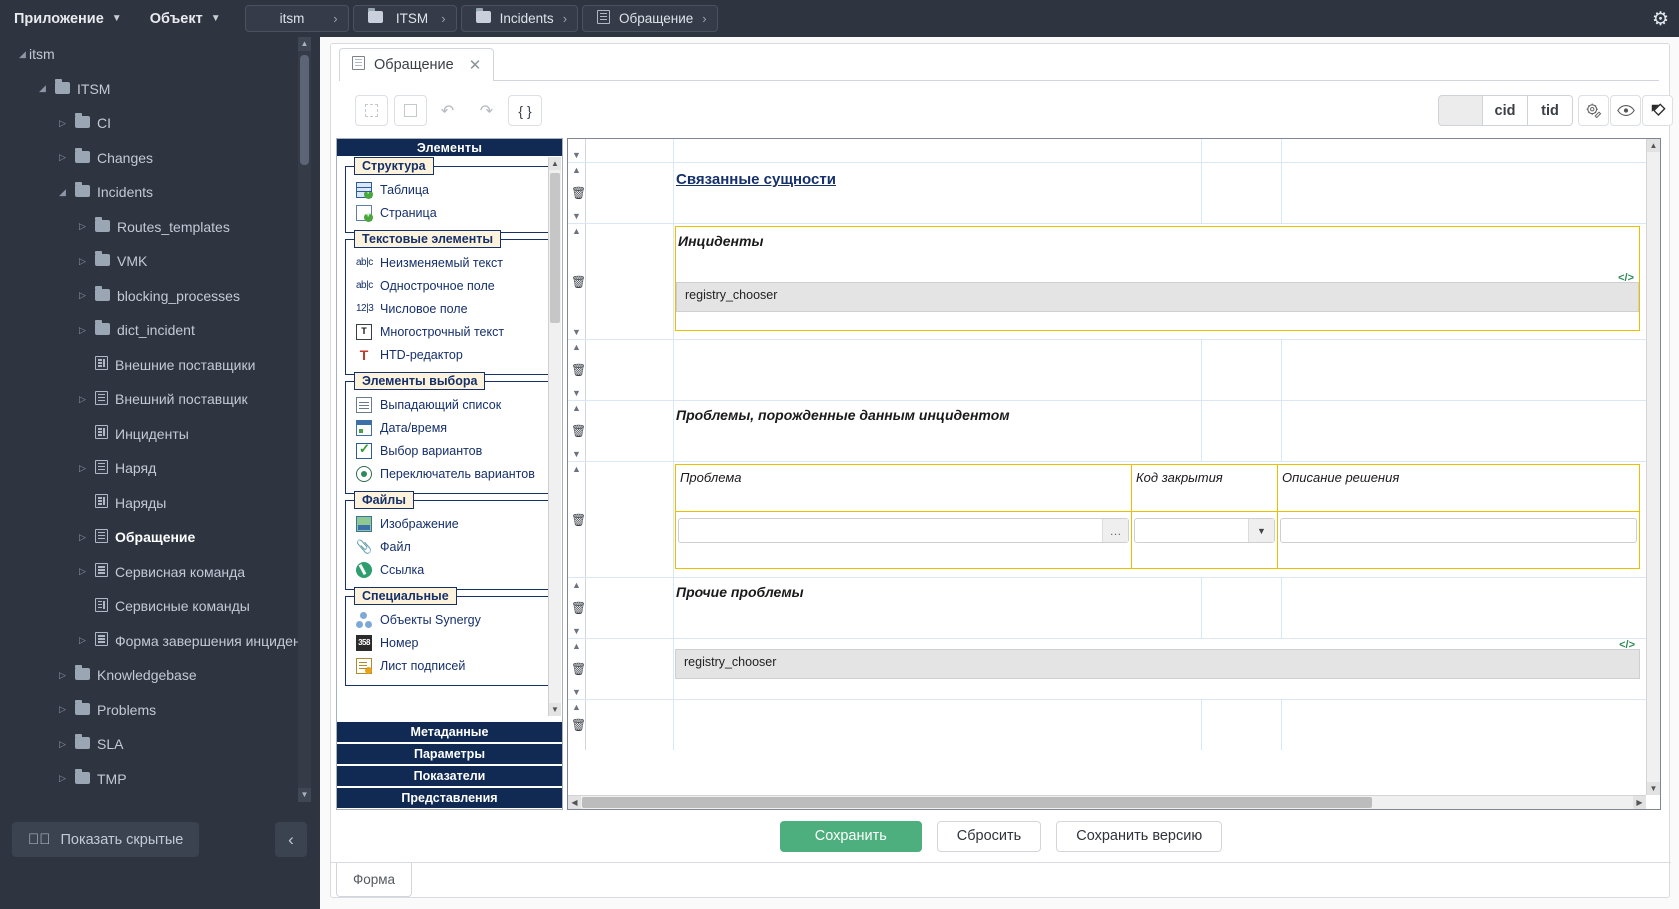  Describe the element at coordinates (1505, 110) in the screenshot. I see `cid-button: cid` at that location.